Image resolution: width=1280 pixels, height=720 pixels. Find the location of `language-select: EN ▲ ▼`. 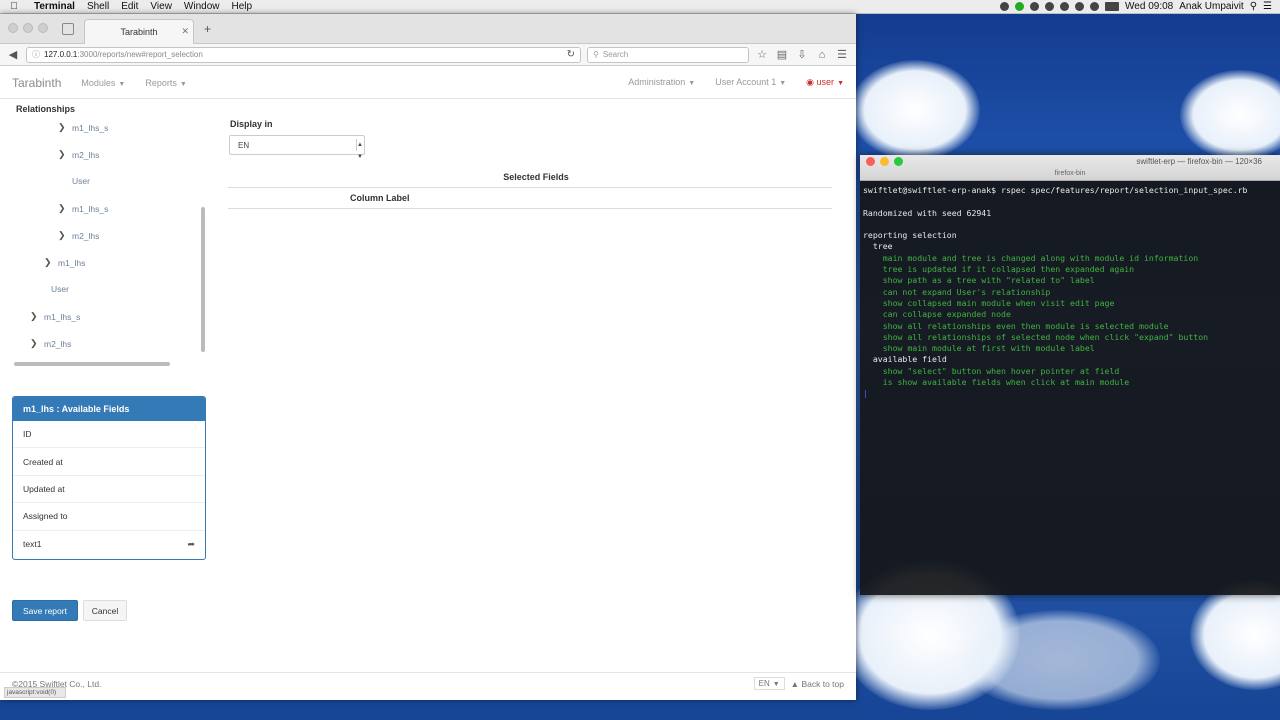

language-select: EN ▲ ▼ is located at coordinates (297, 147).